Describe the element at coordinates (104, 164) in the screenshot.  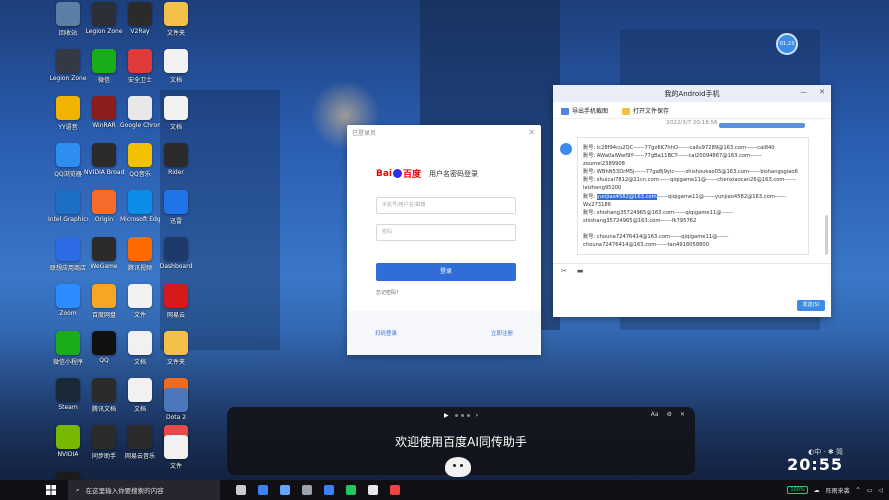
I see `desktop-shortcut: NVIDIA Broadcast` at that location.